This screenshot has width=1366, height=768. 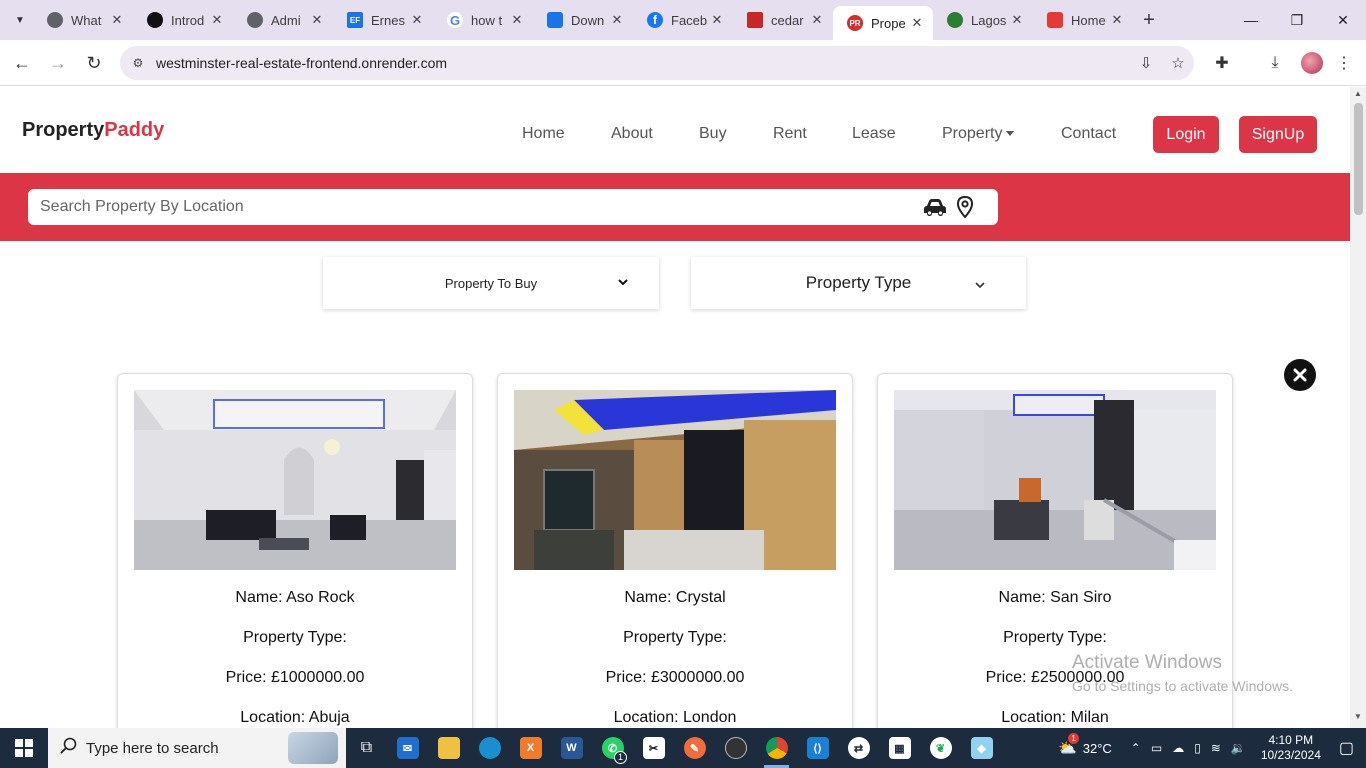 What do you see at coordinates (24, 748) in the screenshot?
I see `windows-start-icon` at bounding box center [24, 748].